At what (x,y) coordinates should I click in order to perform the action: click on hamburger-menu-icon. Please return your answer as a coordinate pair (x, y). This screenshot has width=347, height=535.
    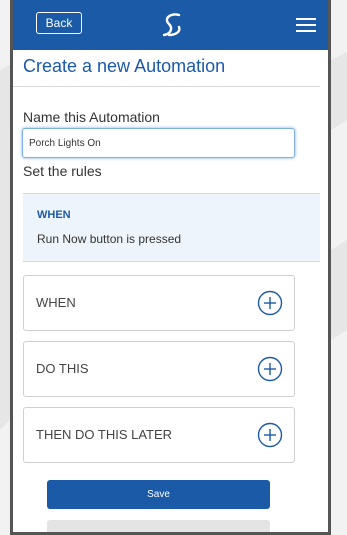
    Looking at the image, I should click on (306, 25).